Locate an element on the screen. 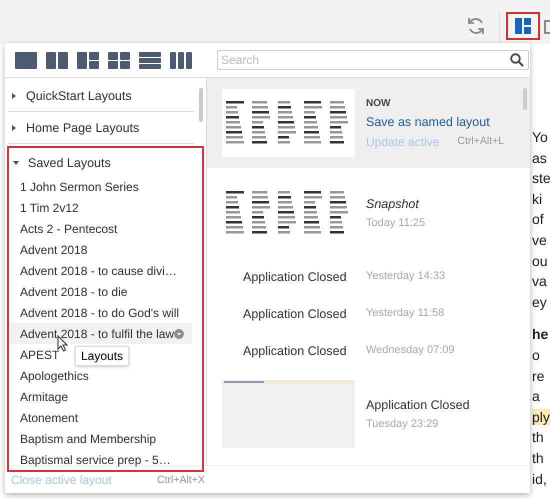 The image size is (550, 500). dropdown-icon is located at coordinates (179, 333).